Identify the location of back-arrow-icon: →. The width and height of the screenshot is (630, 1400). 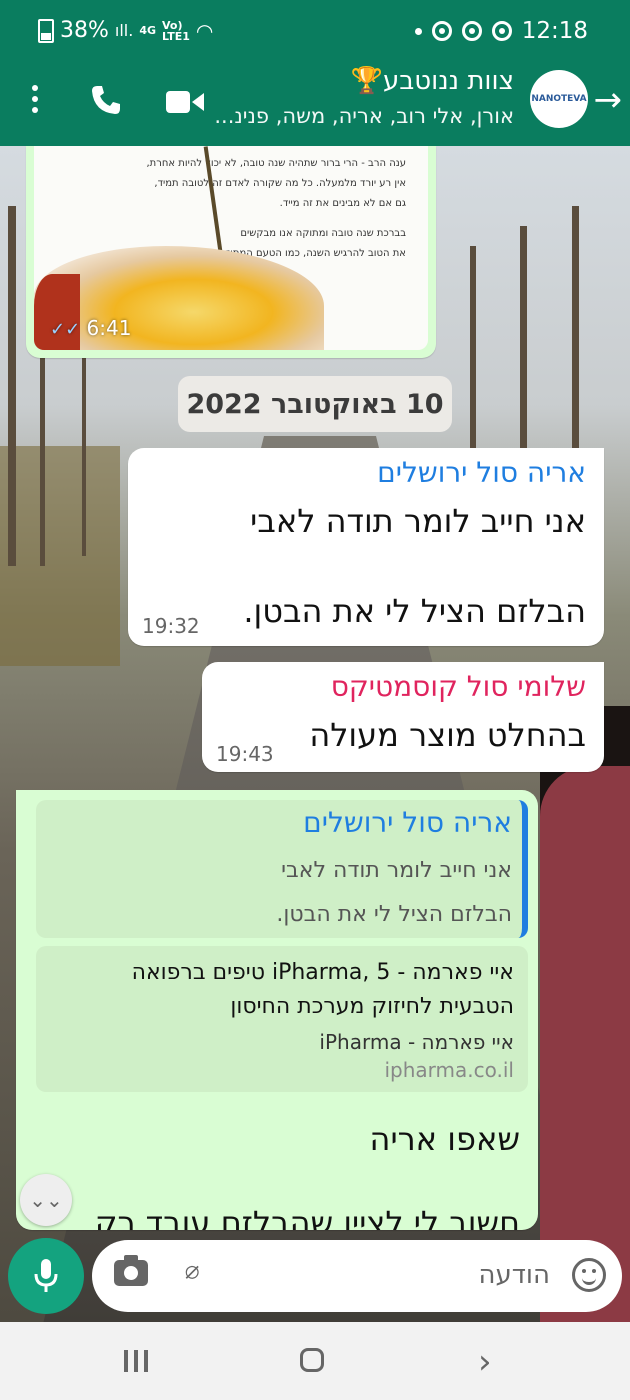
(608, 100).